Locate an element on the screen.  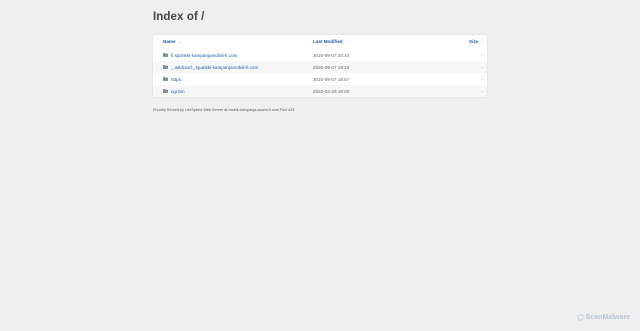
page-title: Index of / is located at coordinates (179, 17).